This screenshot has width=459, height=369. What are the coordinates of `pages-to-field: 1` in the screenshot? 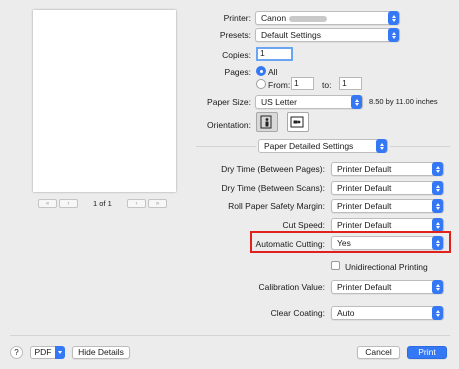 It's located at (350, 83).